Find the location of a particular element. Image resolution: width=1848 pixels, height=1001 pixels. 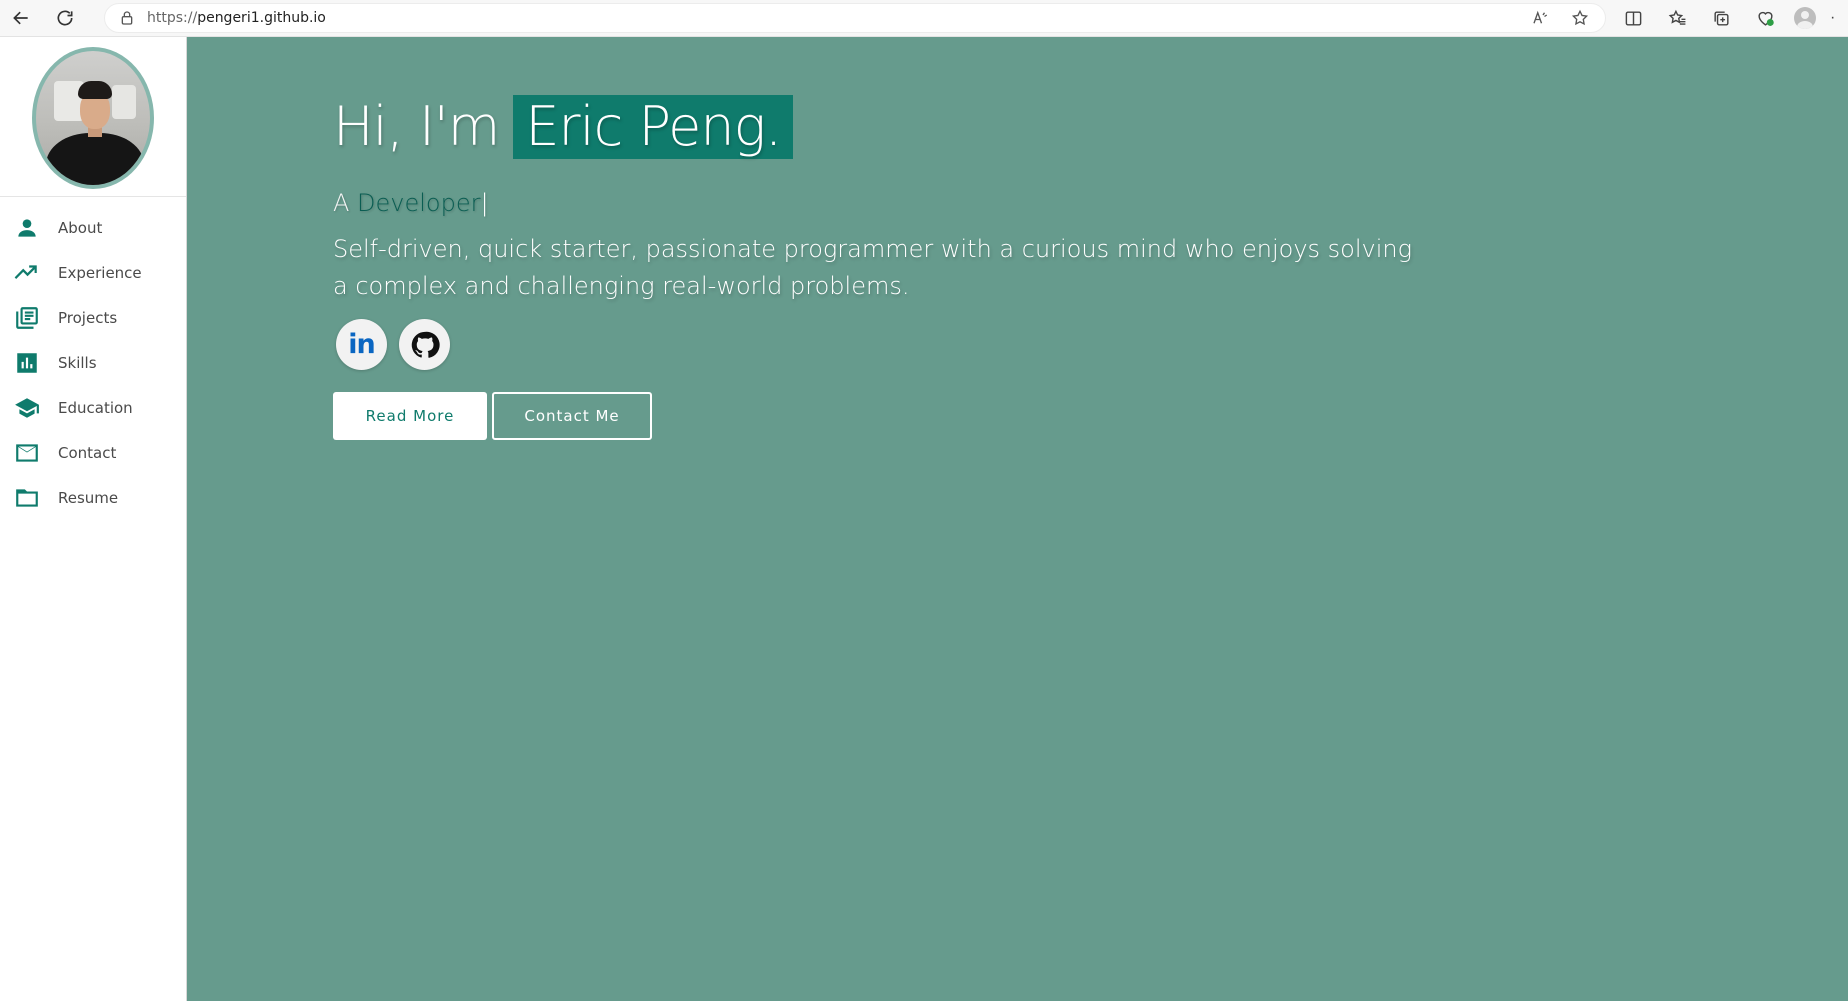

sidebar-item-experience: Experience is located at coordinates (93, 272).